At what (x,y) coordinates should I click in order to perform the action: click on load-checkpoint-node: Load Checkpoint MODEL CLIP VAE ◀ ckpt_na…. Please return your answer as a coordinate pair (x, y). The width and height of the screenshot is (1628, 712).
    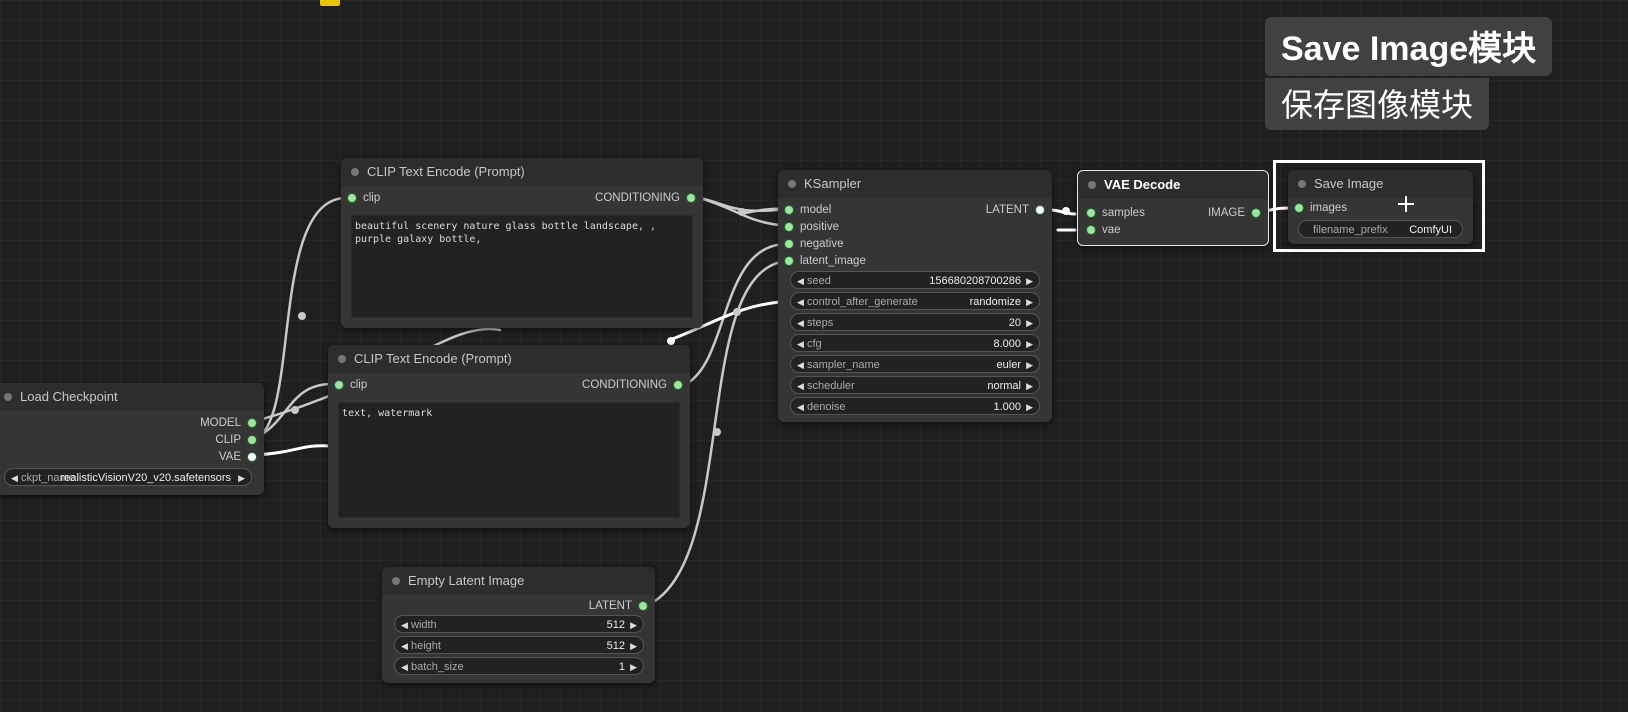
    Looking at the image, I should click on (132, 439).